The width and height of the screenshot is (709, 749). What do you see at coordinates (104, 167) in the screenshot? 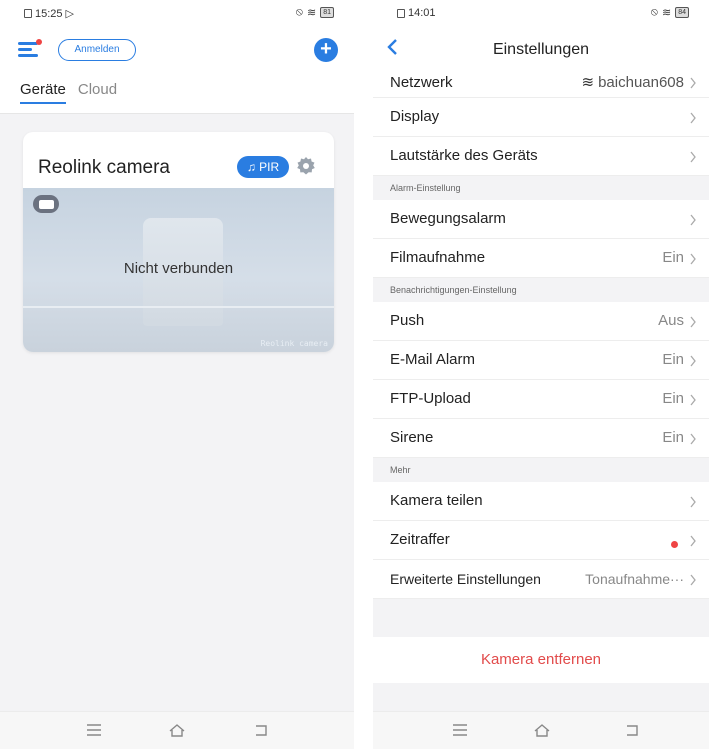
I see `camera-name: Reolink camera` at bounding box center [104, 167].